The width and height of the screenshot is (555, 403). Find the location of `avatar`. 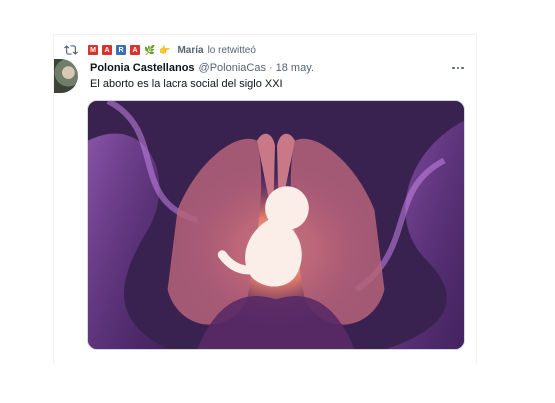

avatar is located at coordinates (66, 76).